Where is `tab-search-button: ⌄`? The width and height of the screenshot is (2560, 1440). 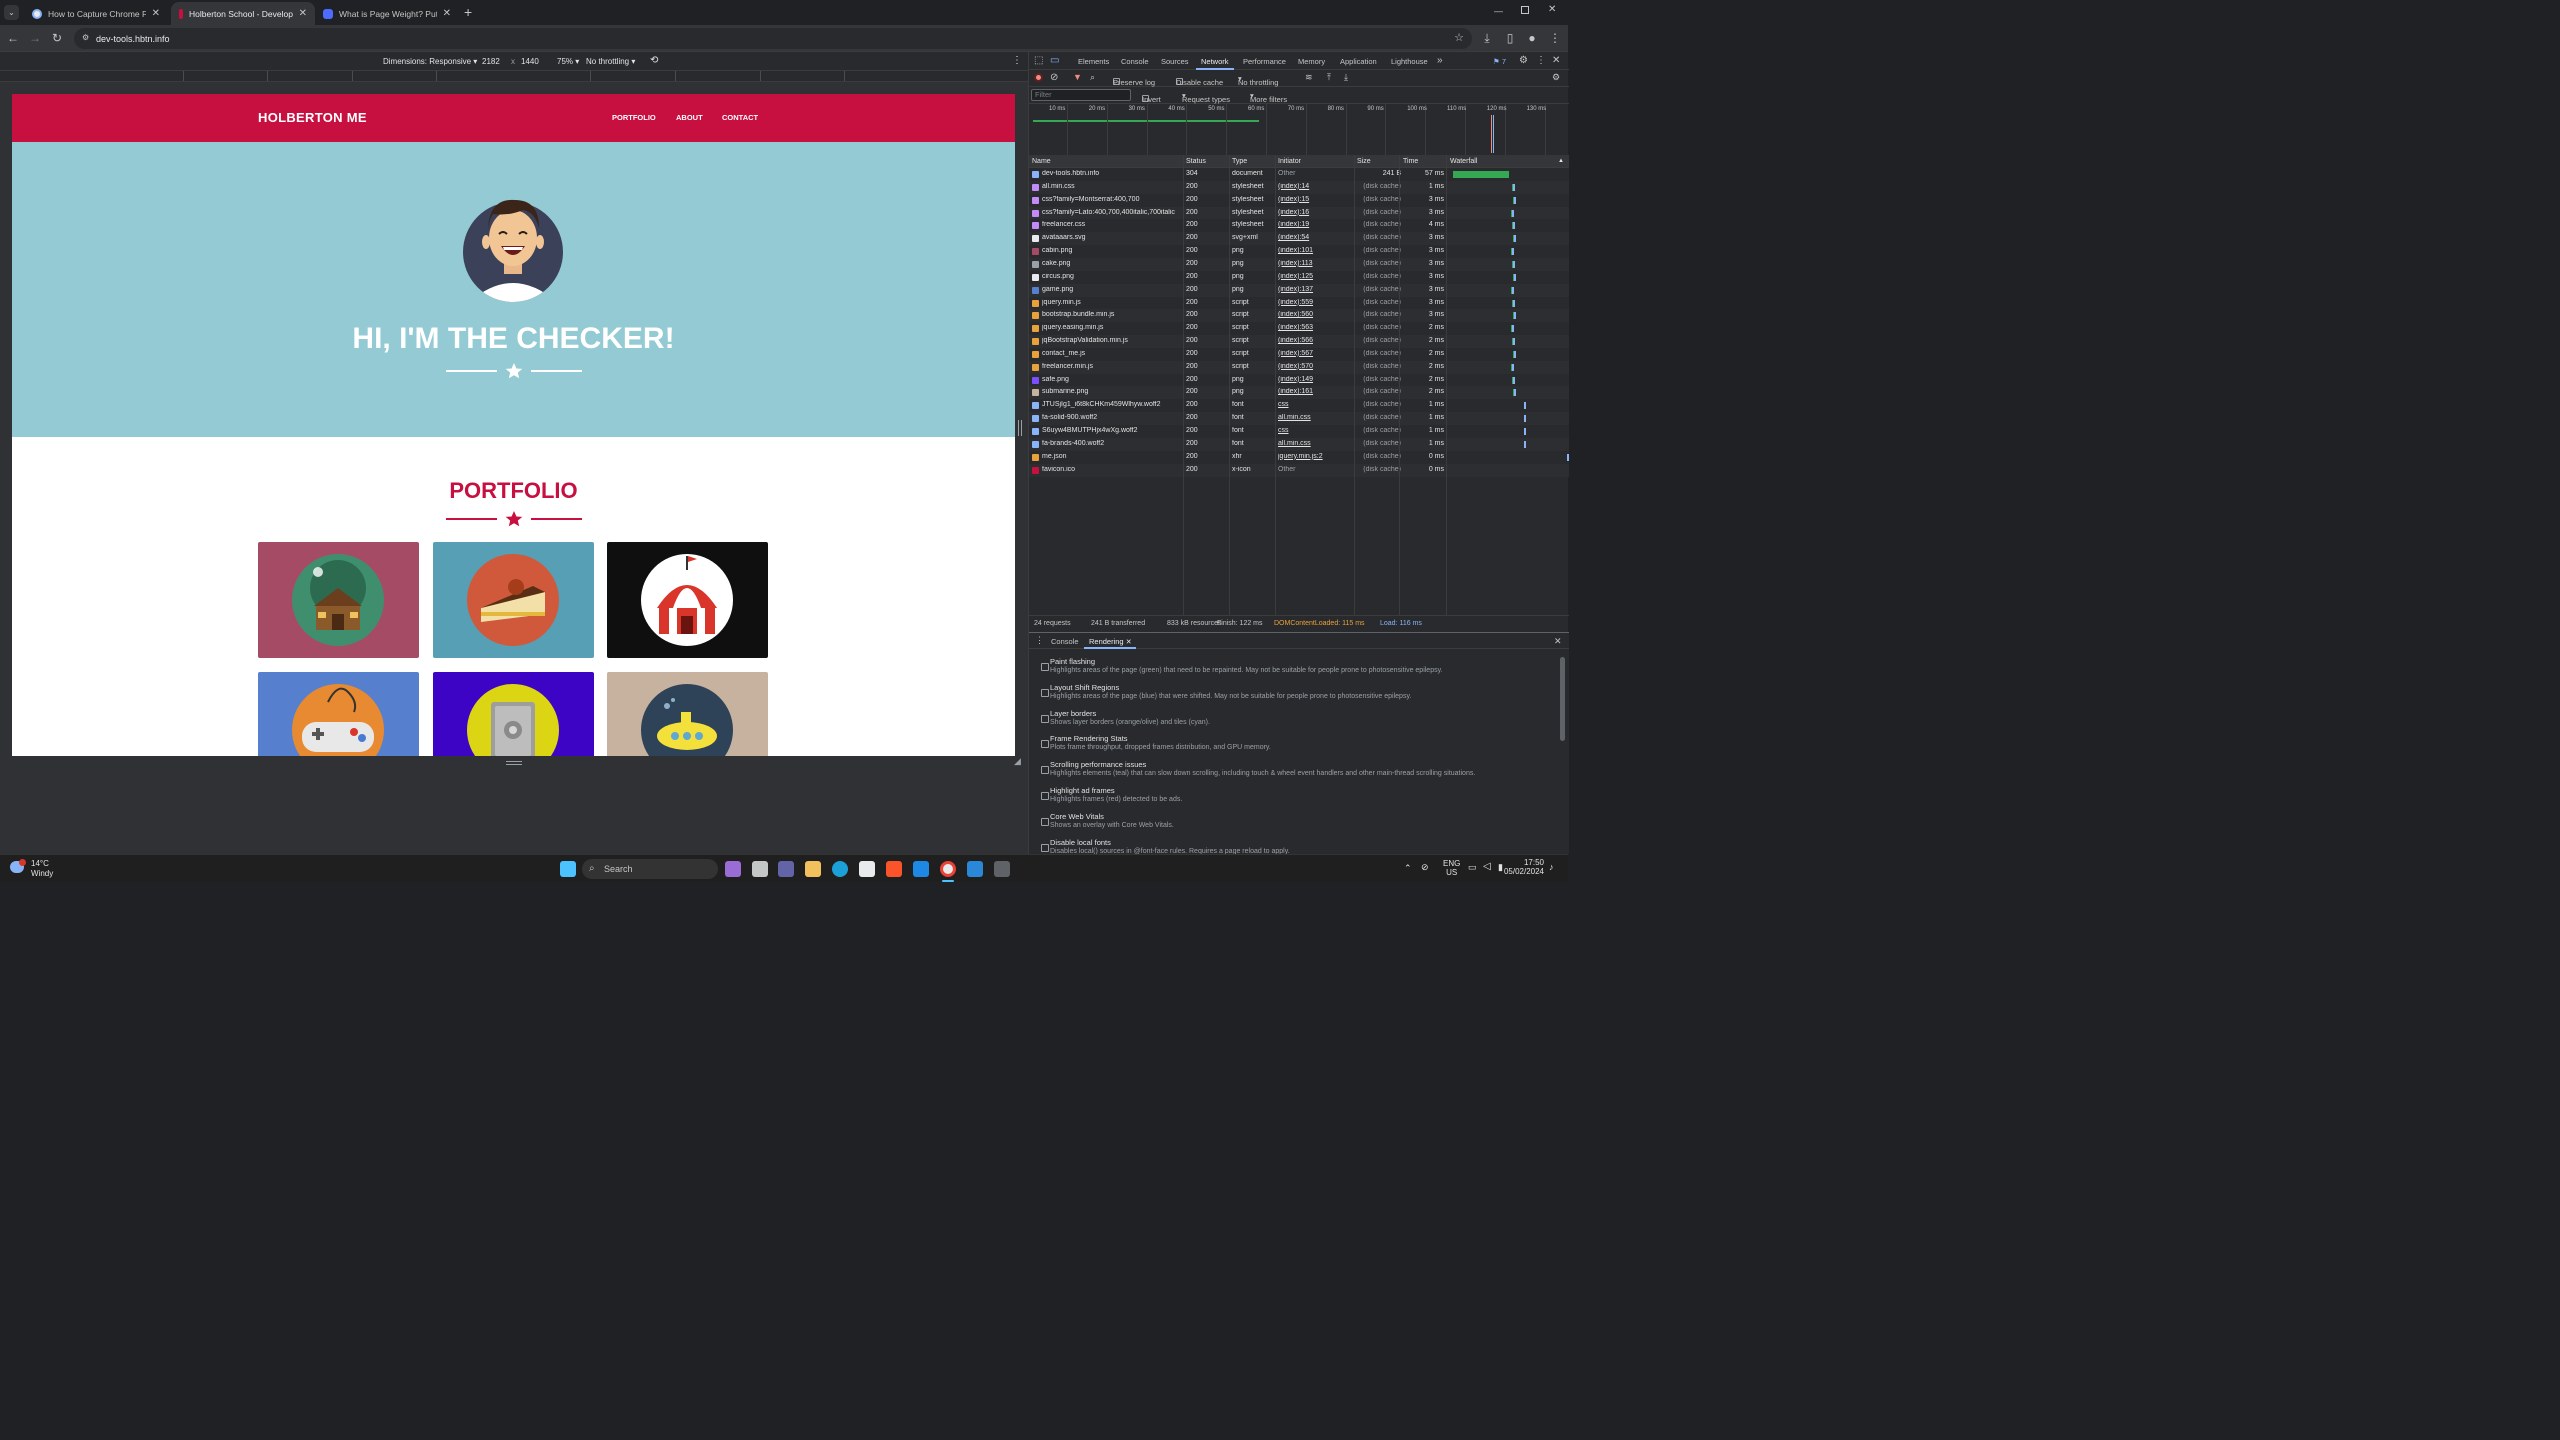 tab-search-button: ⌄ is located at coordinates (11, 12).